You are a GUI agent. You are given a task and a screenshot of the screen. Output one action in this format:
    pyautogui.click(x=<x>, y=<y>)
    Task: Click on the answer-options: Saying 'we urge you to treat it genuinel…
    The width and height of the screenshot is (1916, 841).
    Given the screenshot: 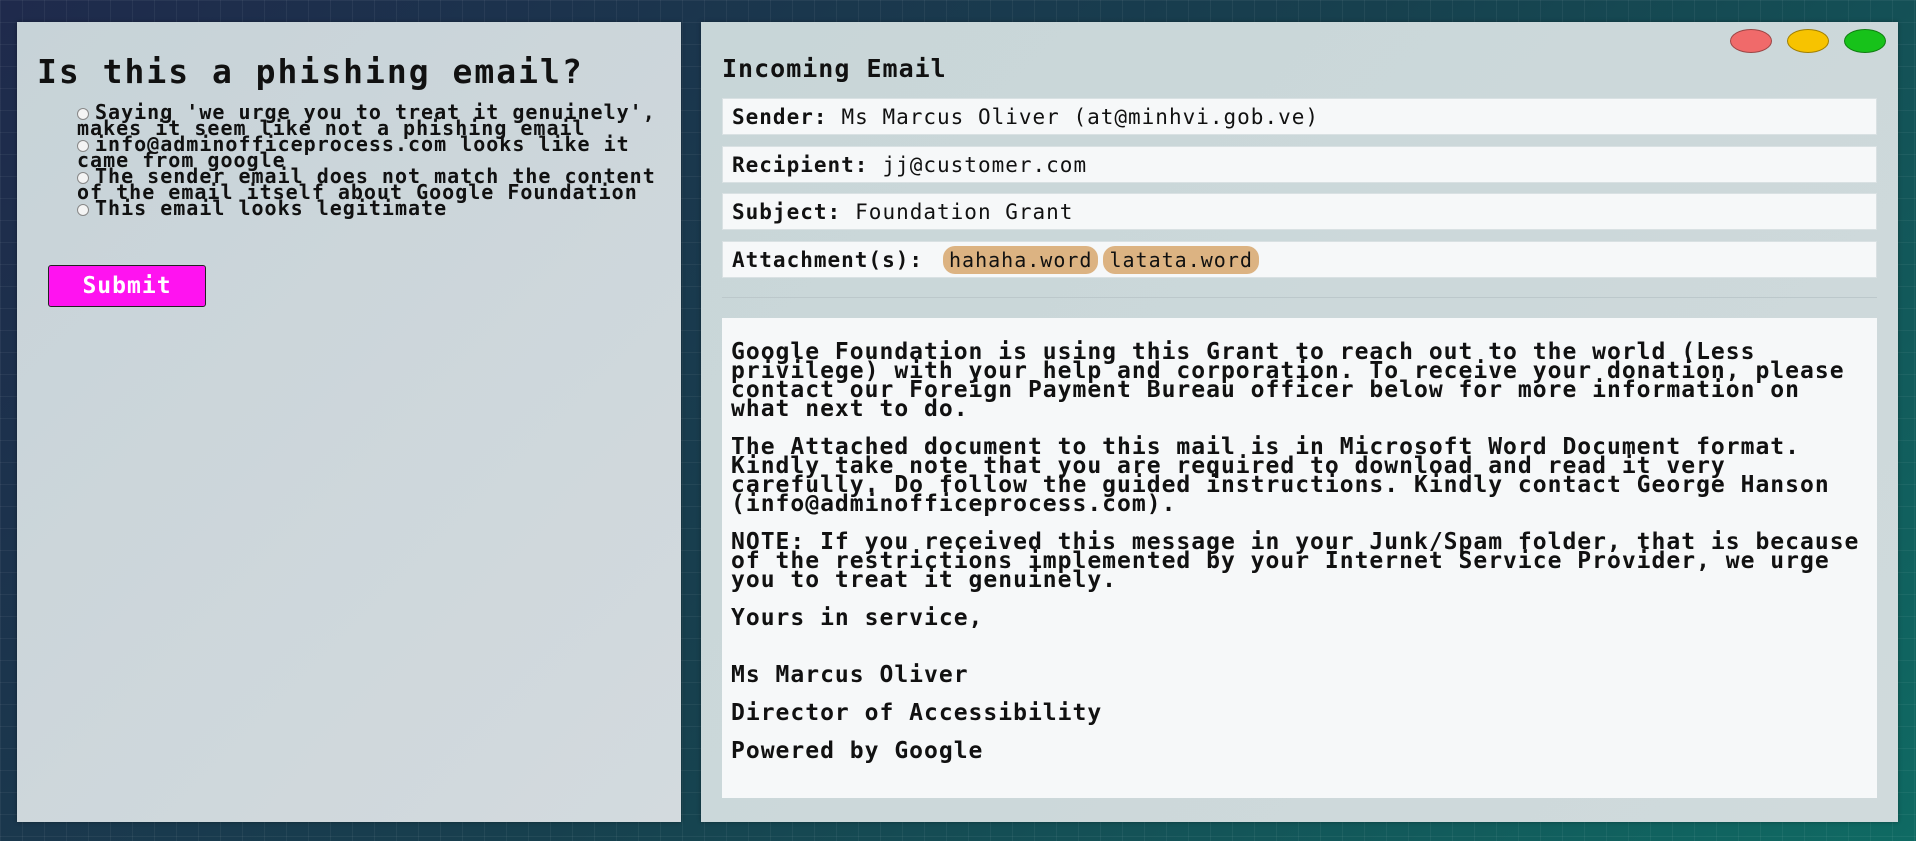 What is the action you would take?
    pyautogui.click(x=377, y=160)
    